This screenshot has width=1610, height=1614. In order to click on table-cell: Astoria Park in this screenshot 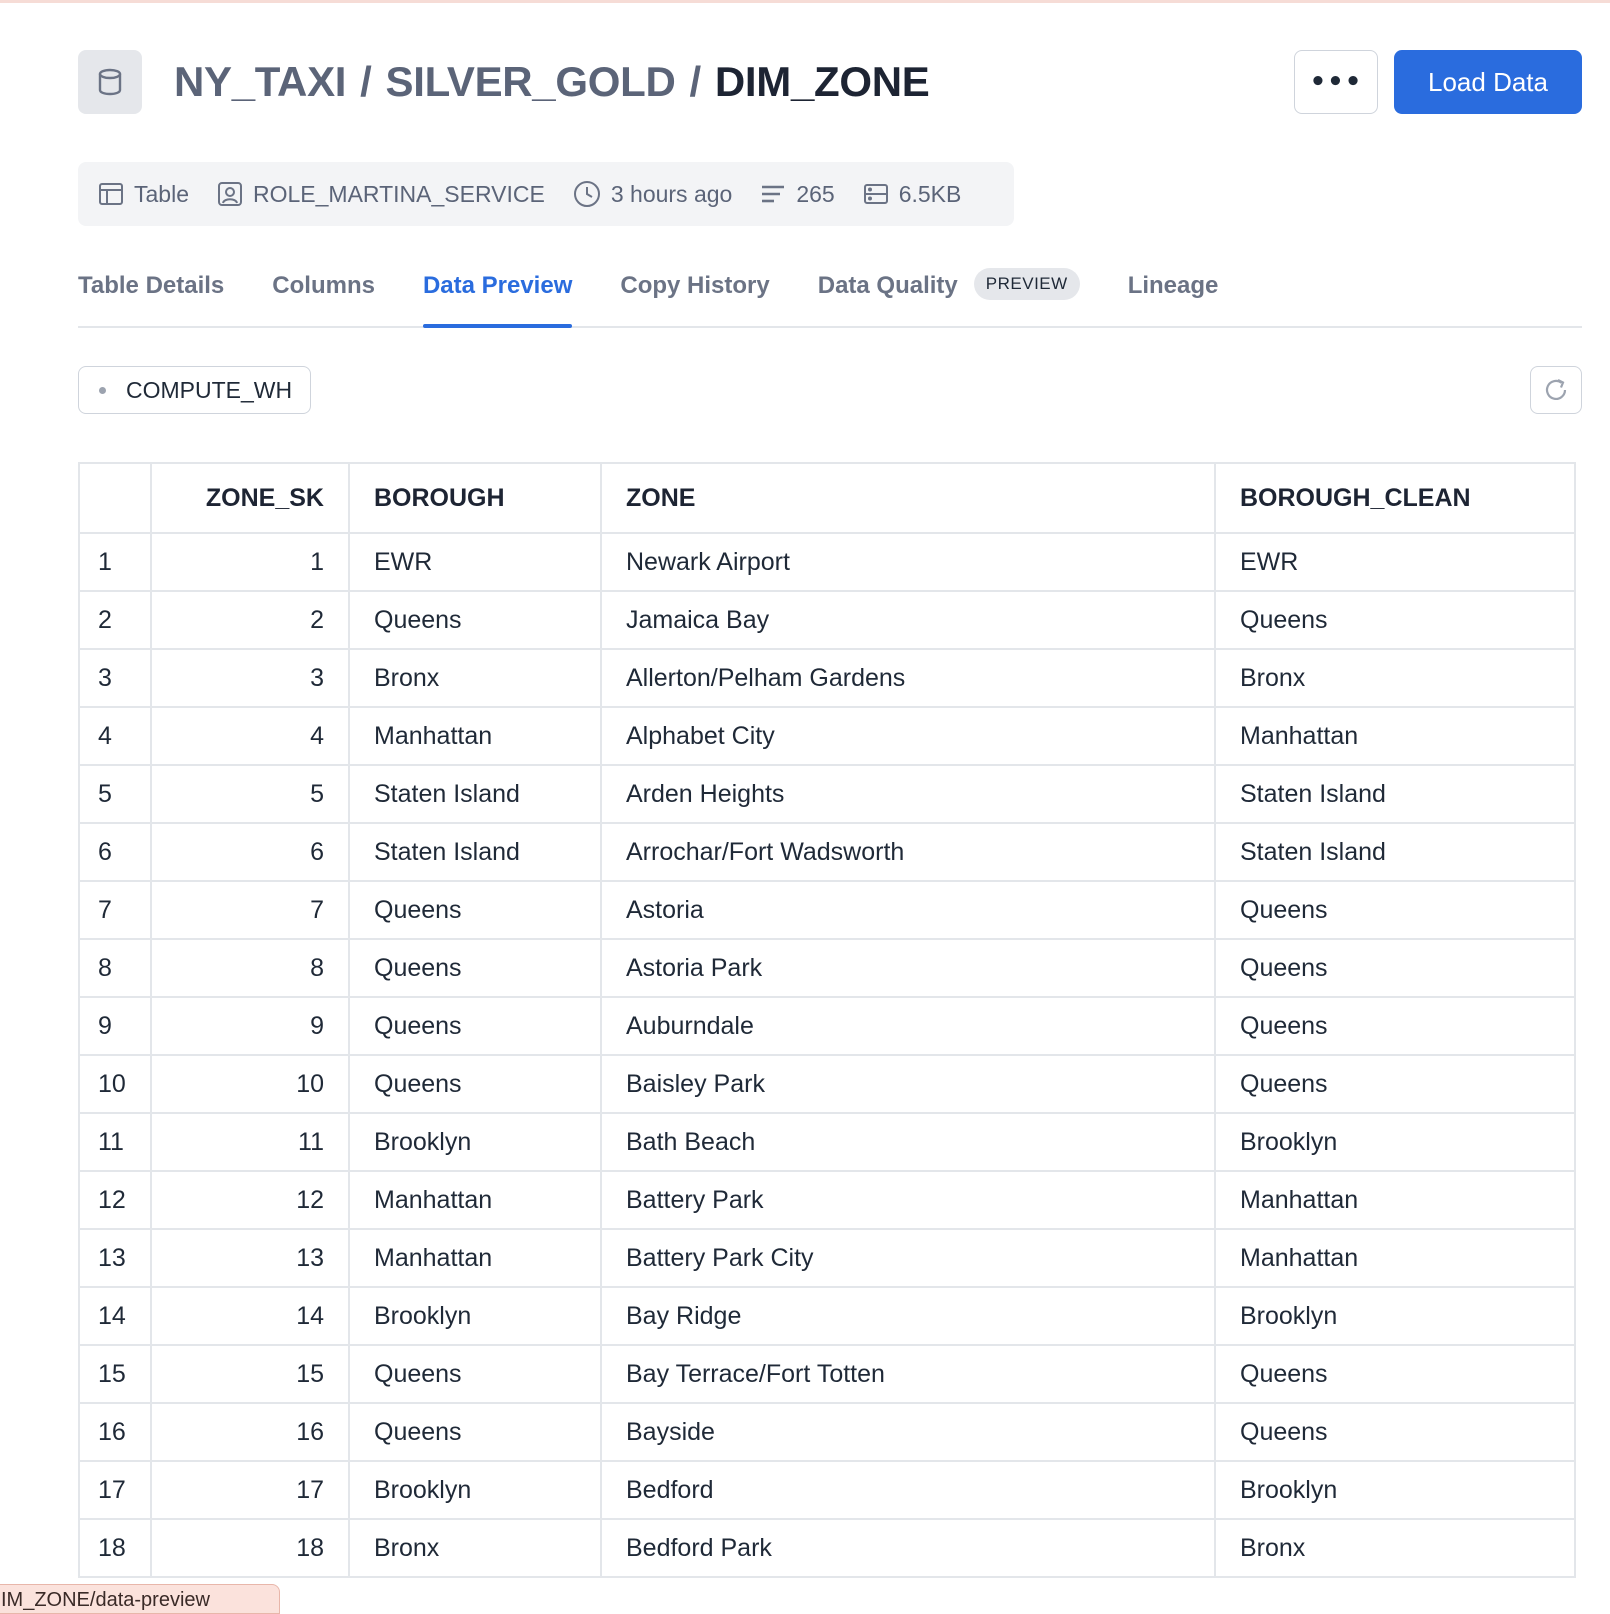, I will do `click(908, 968)`.